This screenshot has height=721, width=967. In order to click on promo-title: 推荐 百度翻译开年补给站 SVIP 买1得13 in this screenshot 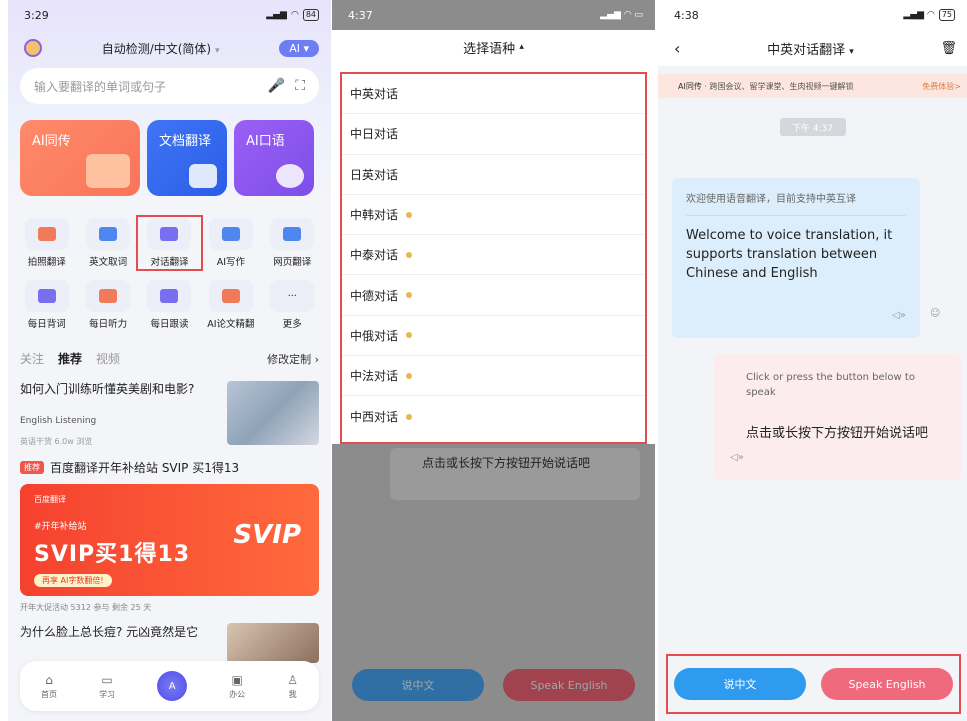, I will do `click(169, 461)`.